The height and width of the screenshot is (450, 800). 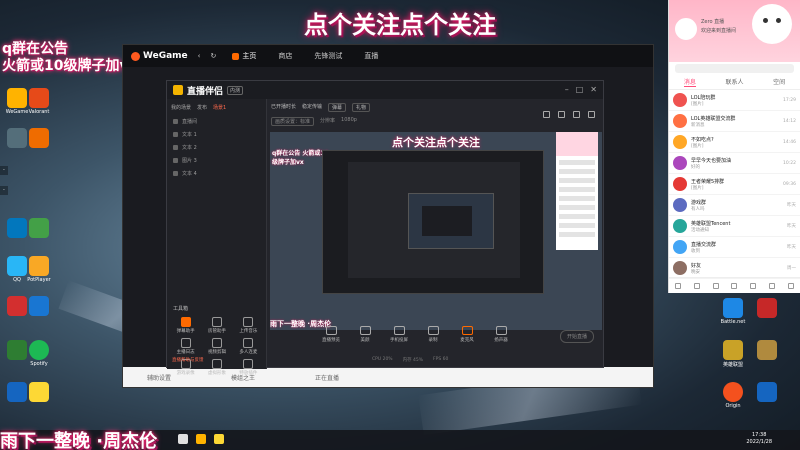 I want to click on tab-pioneer-test: 先锋测试, so click(x=328, y=56).